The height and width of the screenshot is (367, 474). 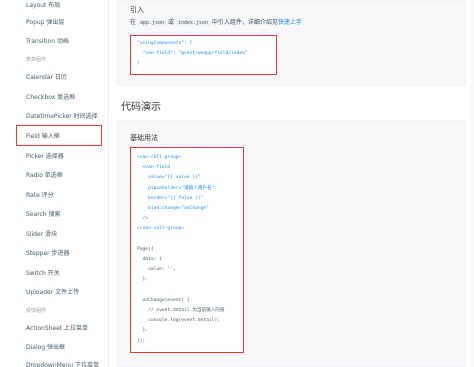 What do you see at coordinates (36, 60) in the screenshot?
I see `sidebar-group-title: 表单组件` at bounding box center [36, 60].